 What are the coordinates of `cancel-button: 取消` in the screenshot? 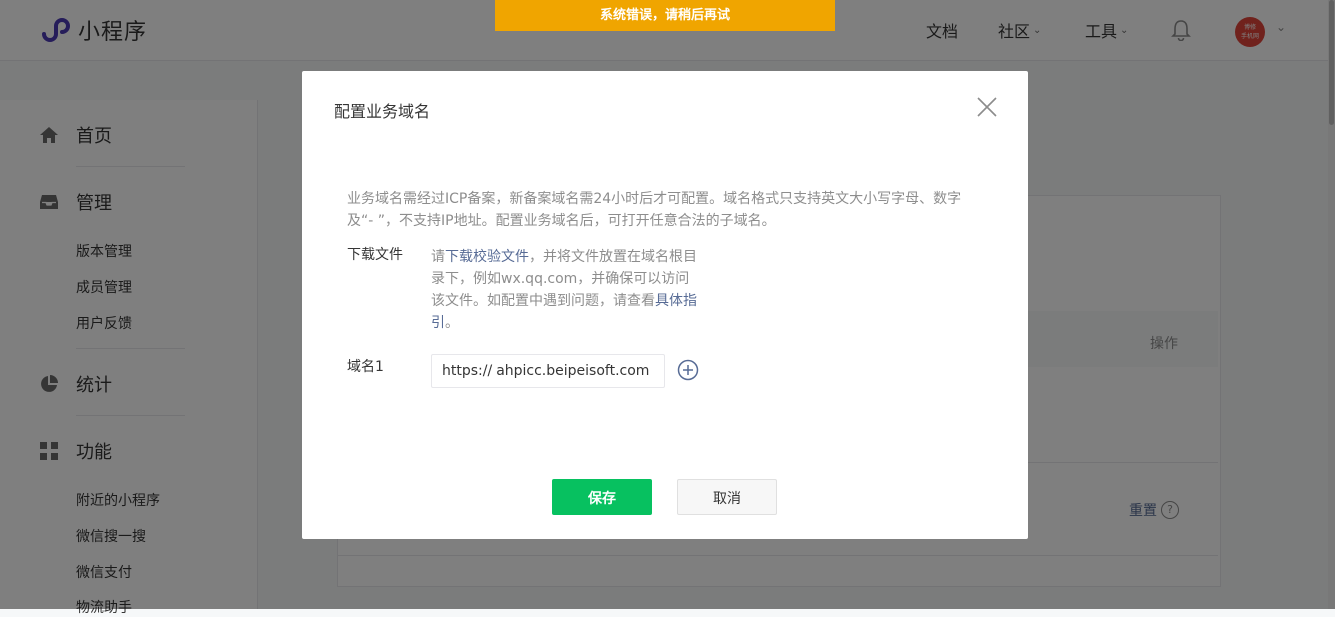 It's located at (727, 497).